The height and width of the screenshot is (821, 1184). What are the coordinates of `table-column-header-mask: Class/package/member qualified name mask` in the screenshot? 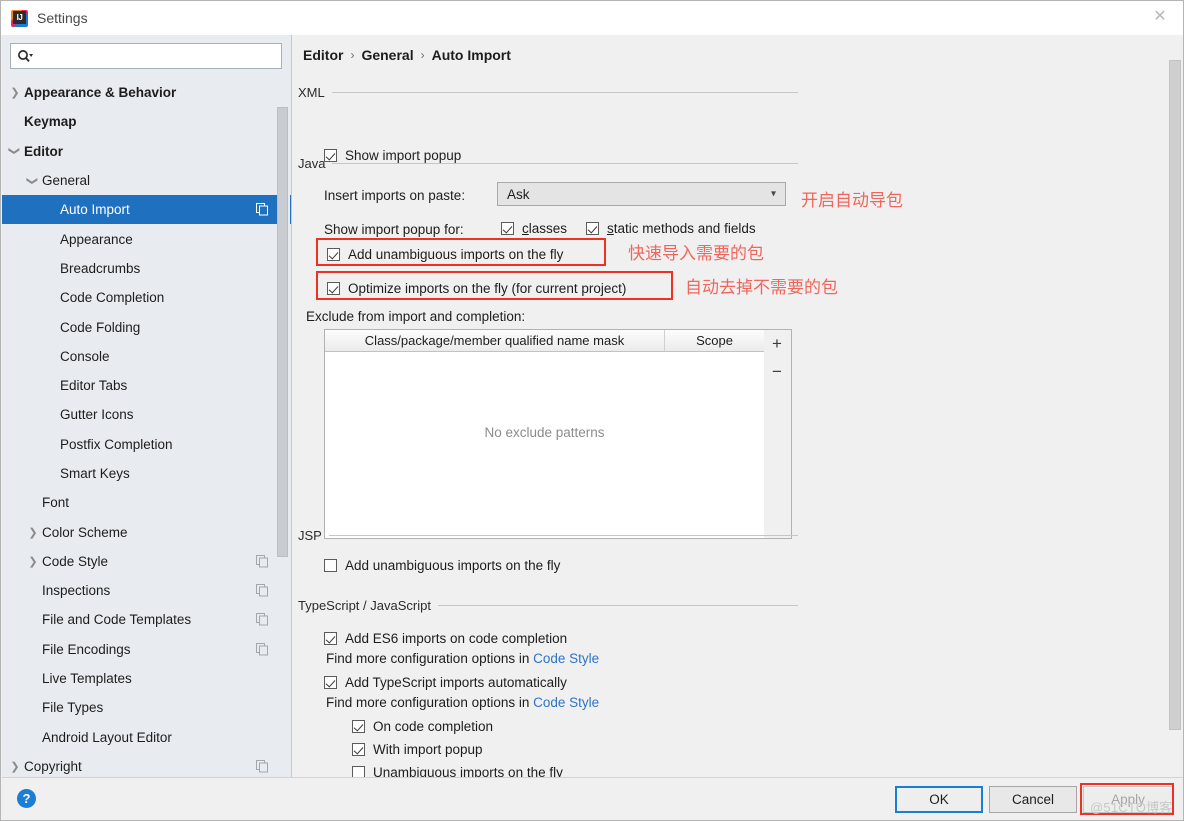 It's located at (495, 340).